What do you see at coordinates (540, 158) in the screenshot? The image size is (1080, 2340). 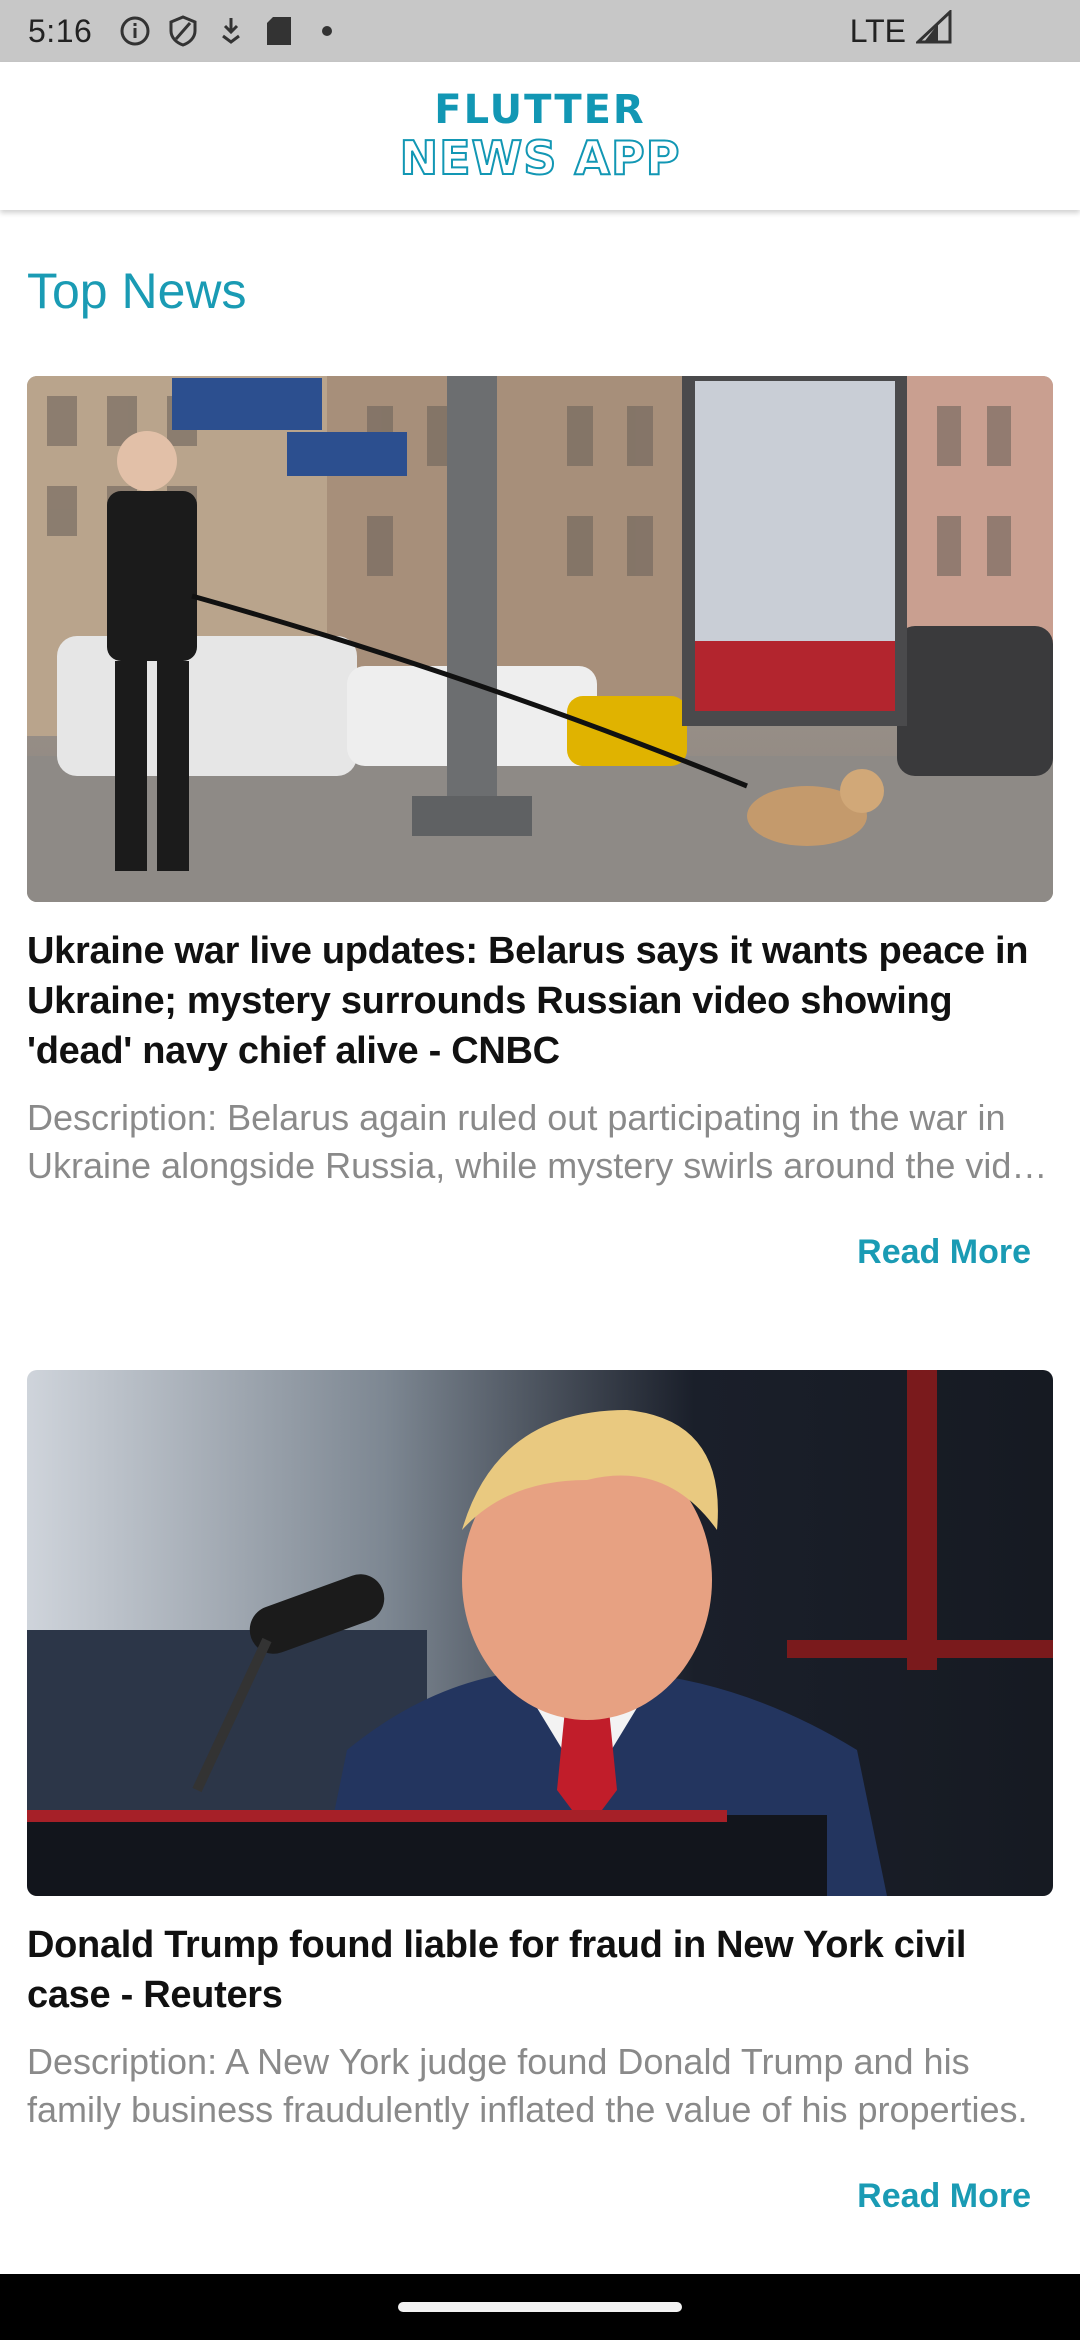 I see `app-logo-line2: NEWS APP` at bounding box center [540, 158].